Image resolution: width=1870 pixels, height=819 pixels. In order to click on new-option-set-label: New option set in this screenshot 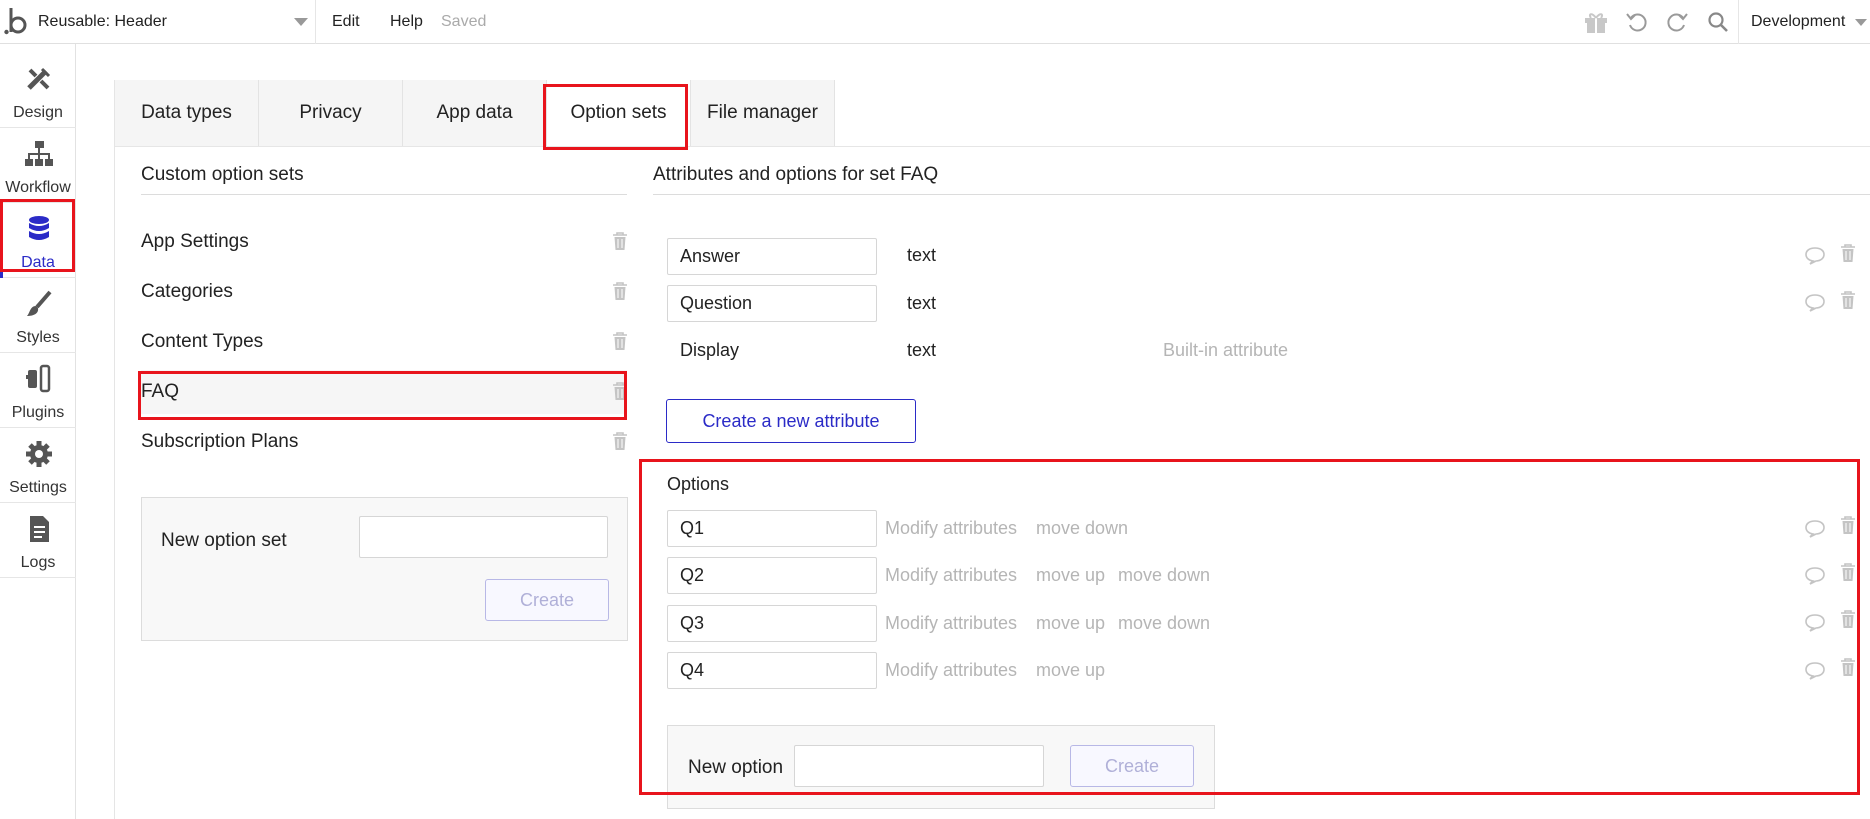, I will do `click(224, 540)`.